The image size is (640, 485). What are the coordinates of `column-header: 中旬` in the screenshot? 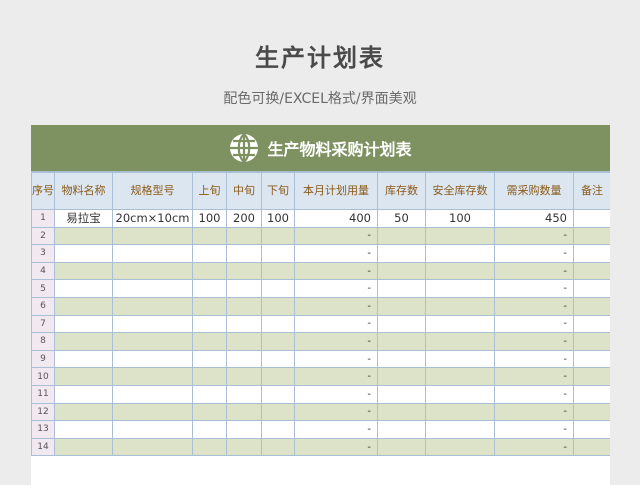 It's located at (244, 191).